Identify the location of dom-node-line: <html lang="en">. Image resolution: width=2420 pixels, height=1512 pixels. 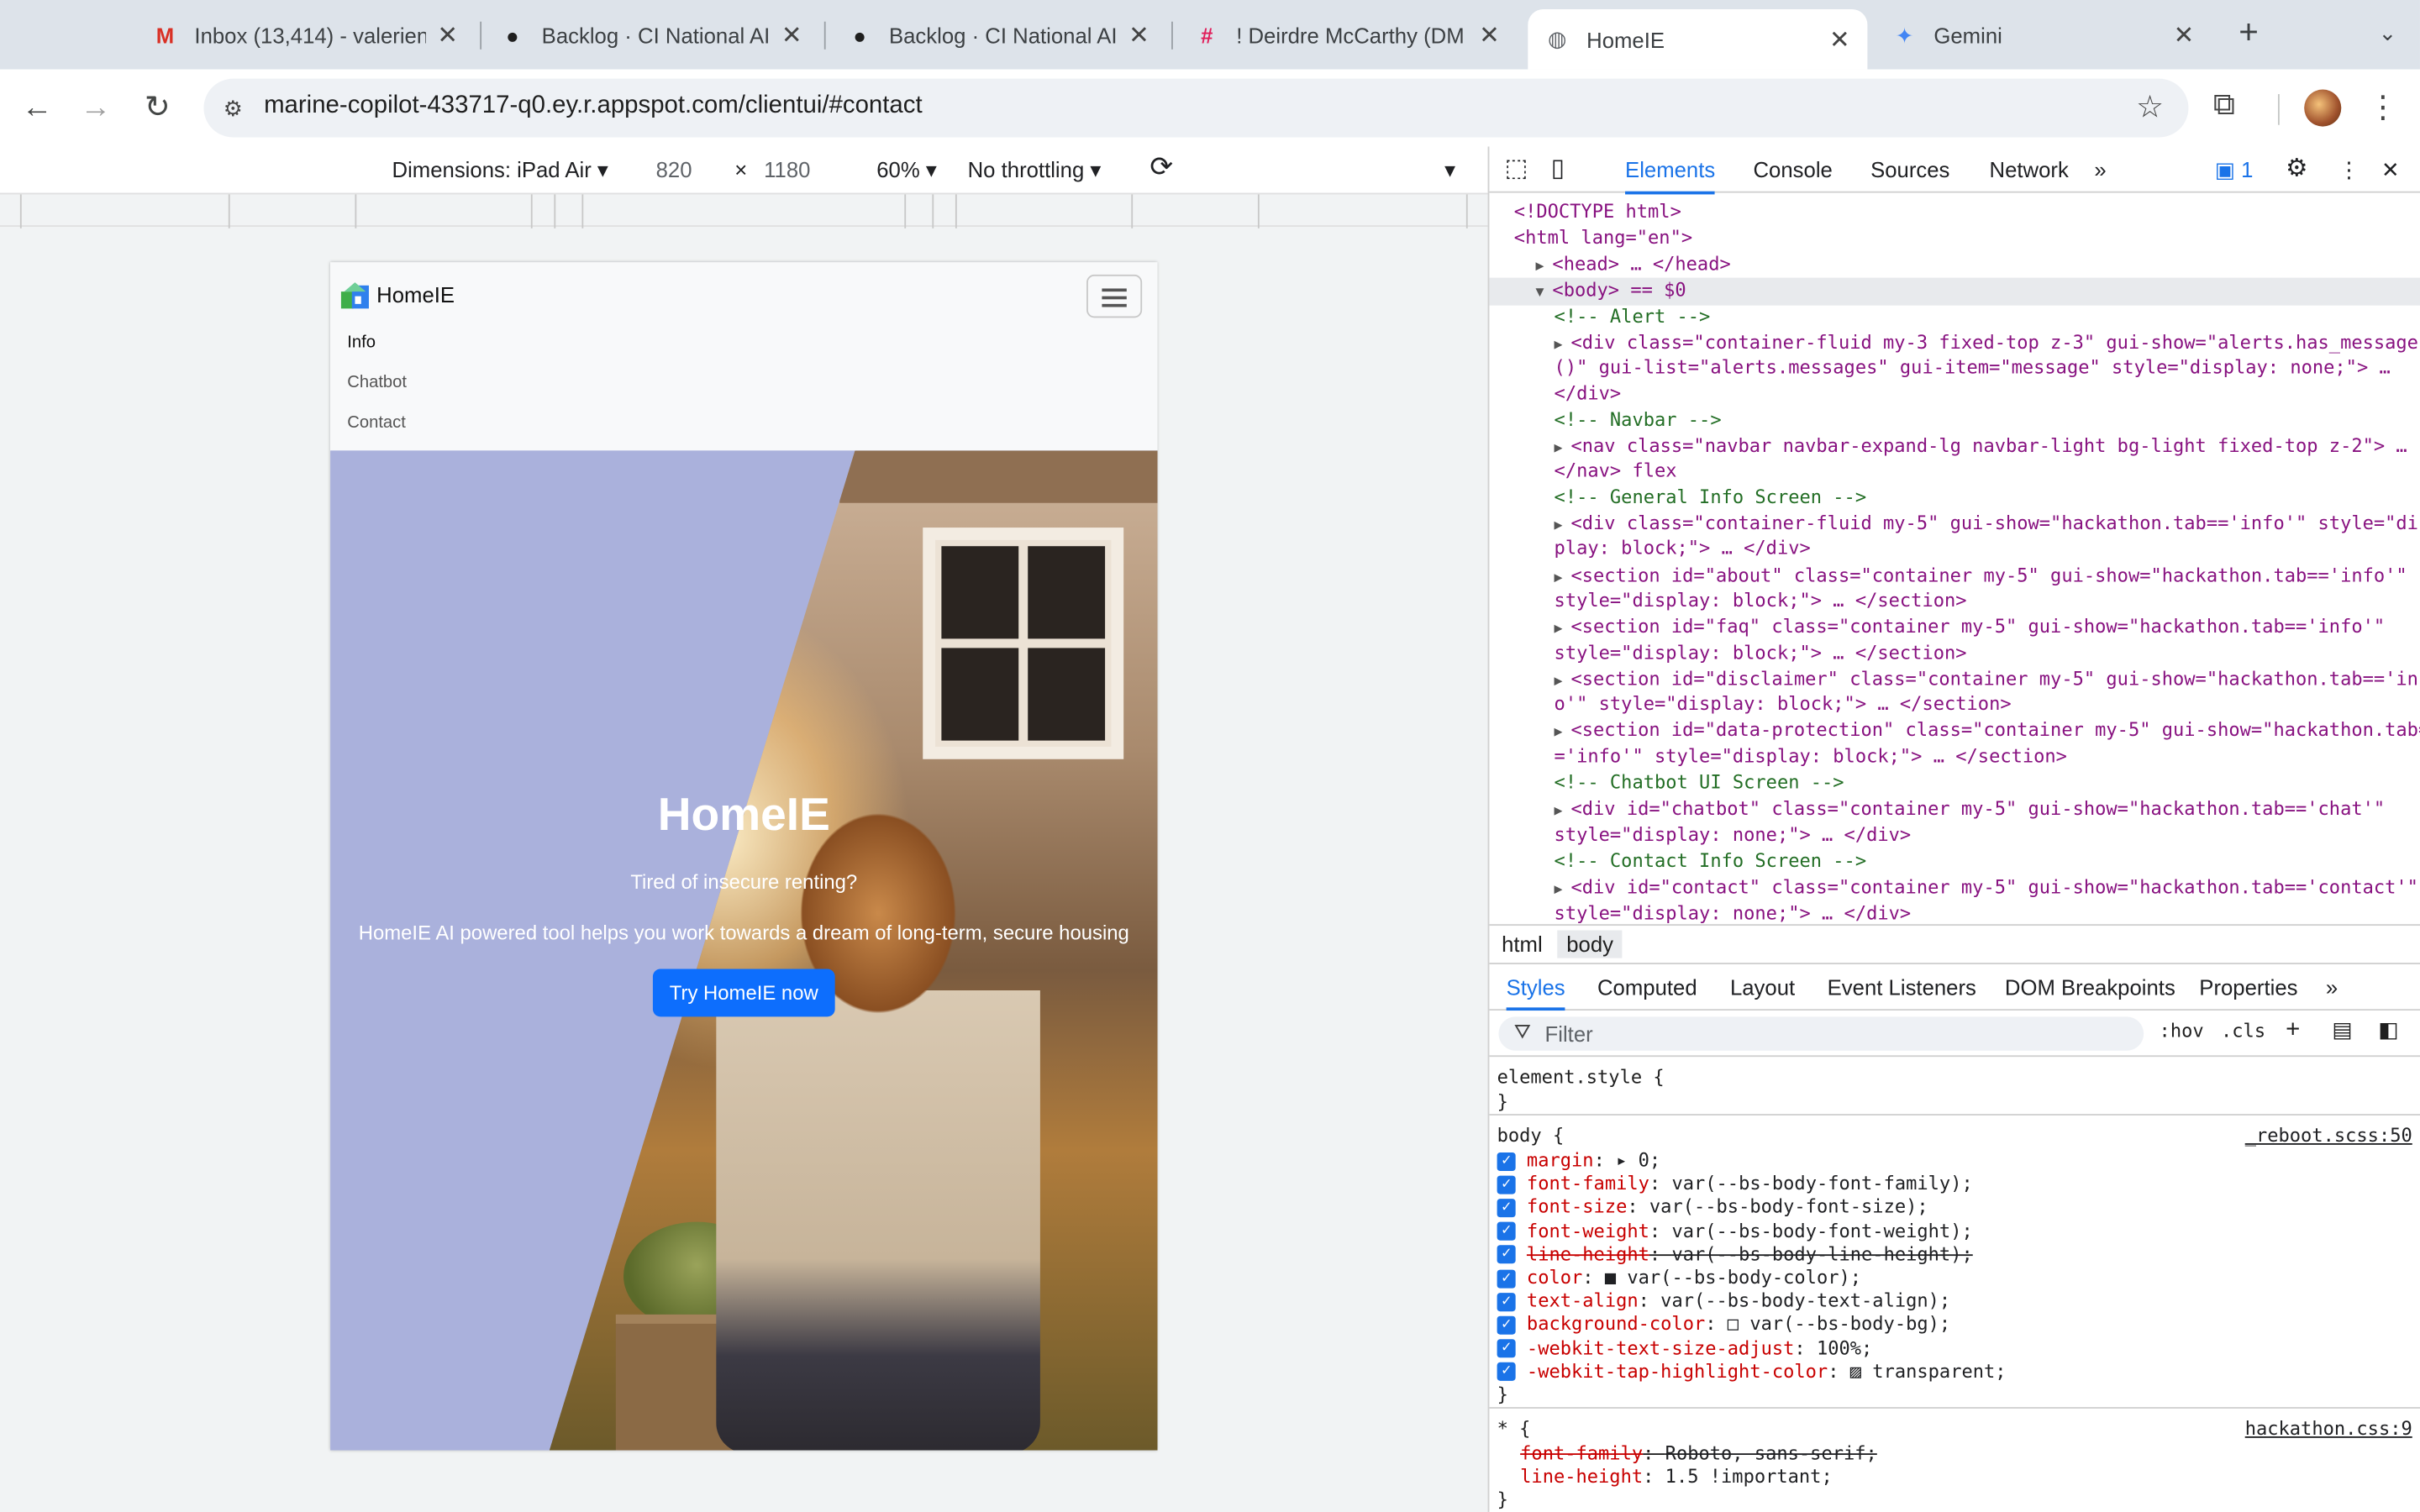
(1954, 237).